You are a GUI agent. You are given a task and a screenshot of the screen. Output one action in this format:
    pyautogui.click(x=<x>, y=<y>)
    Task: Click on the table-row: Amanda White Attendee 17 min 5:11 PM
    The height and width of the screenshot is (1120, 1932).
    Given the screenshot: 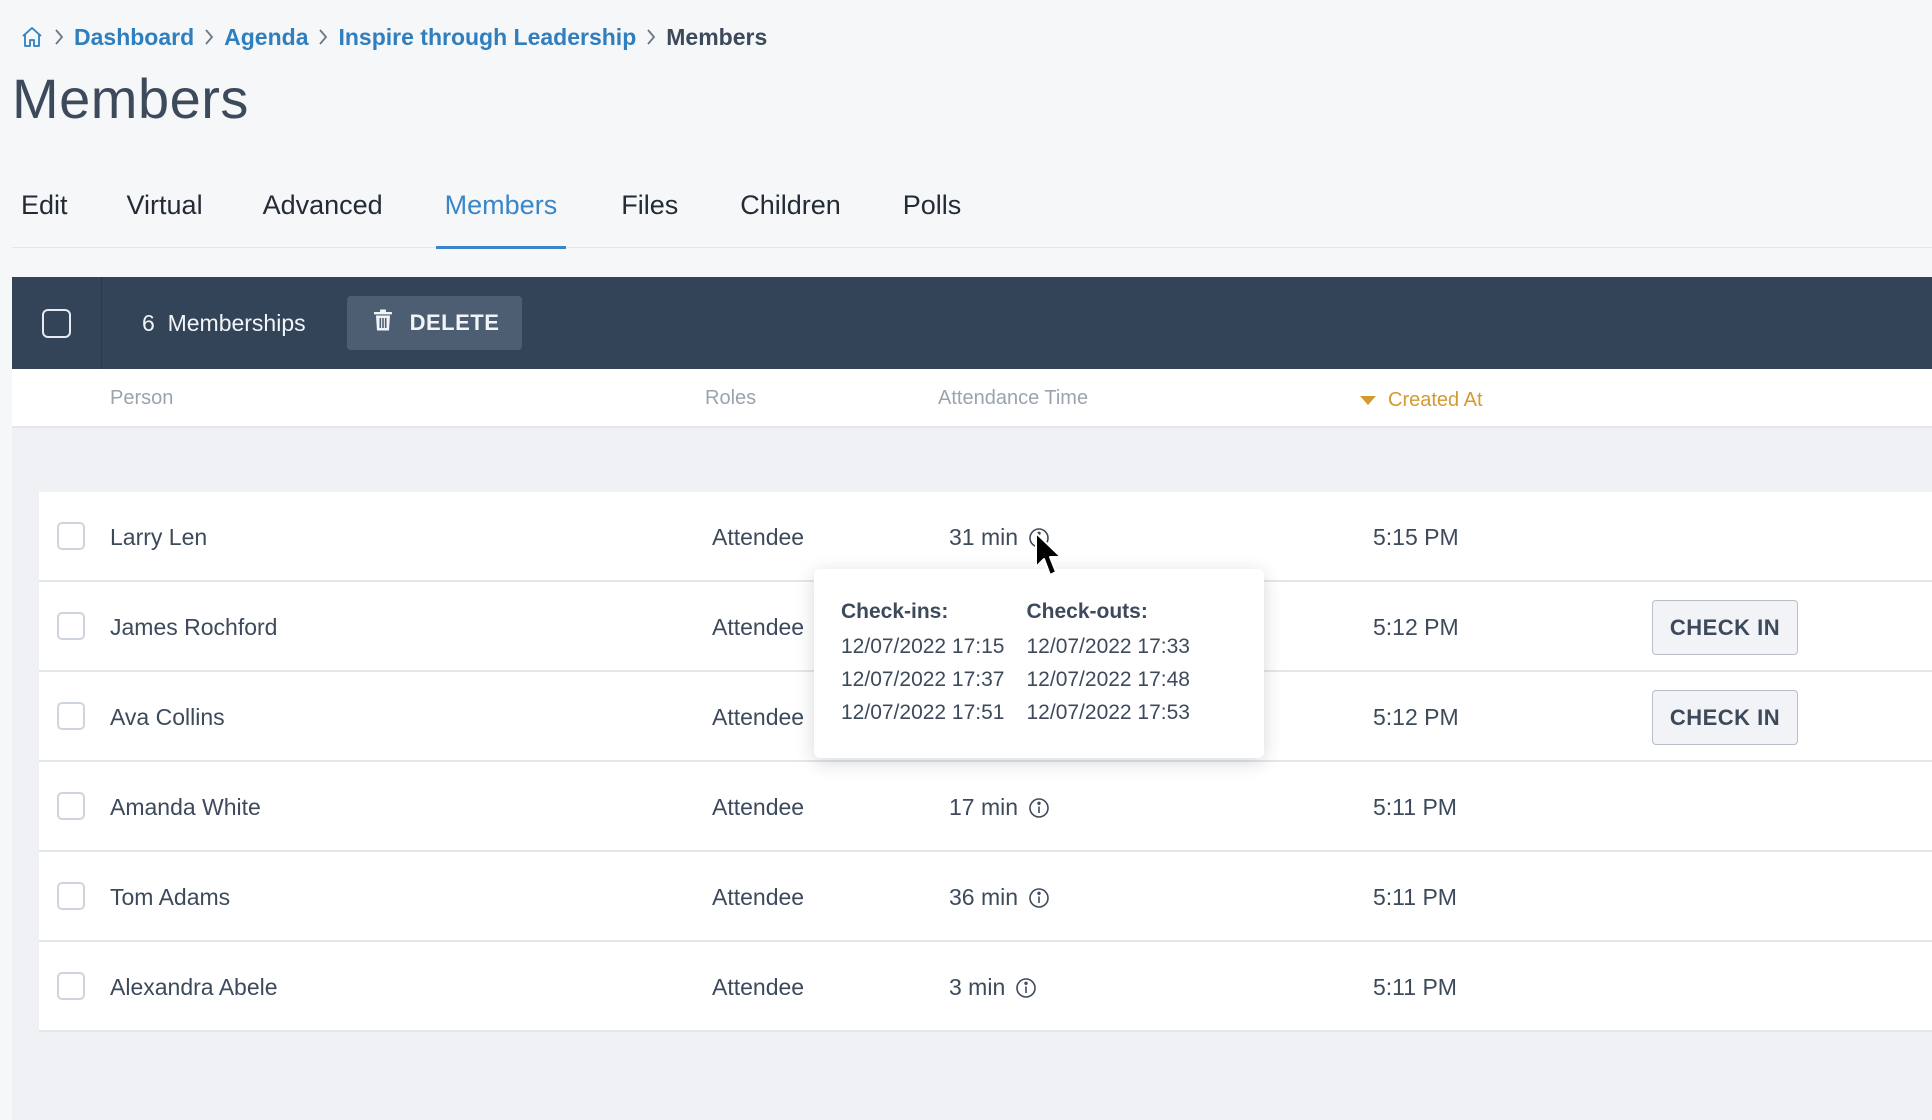 What is the action you would take?
    pyautogui.click(x=985, y=807)
    